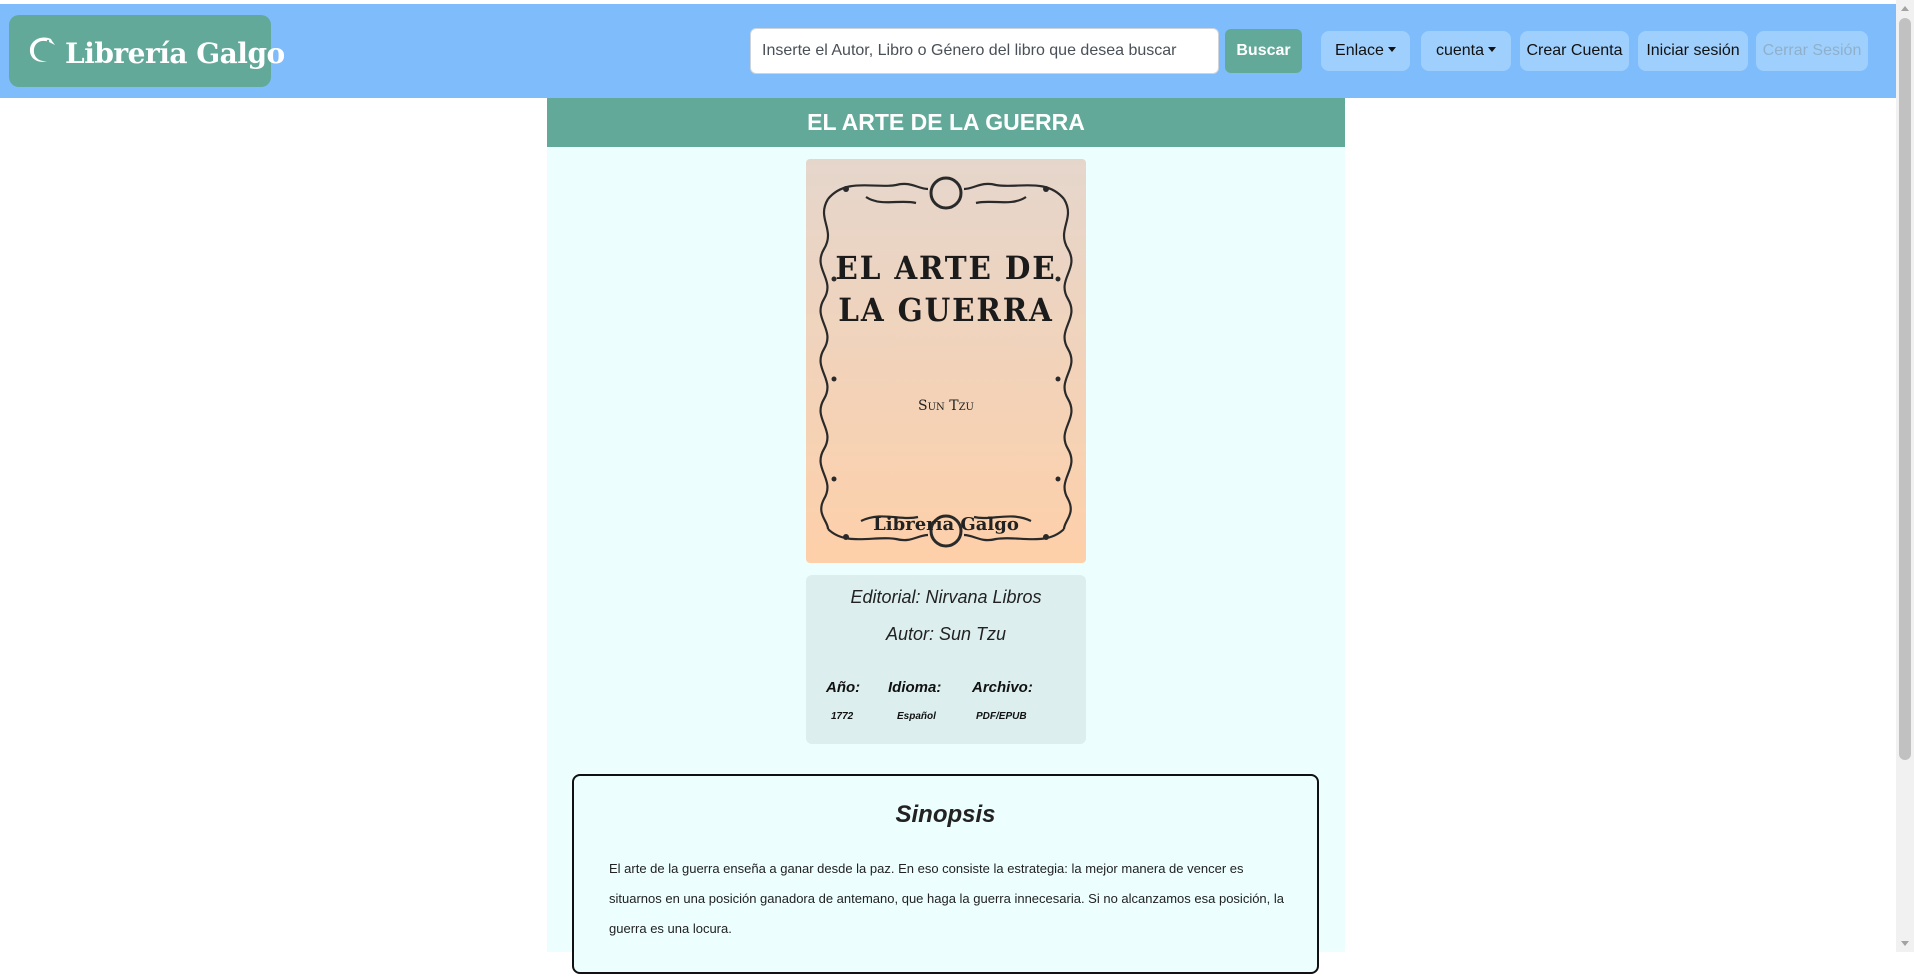  I want to click on scrollbar, so click(1905, 476).